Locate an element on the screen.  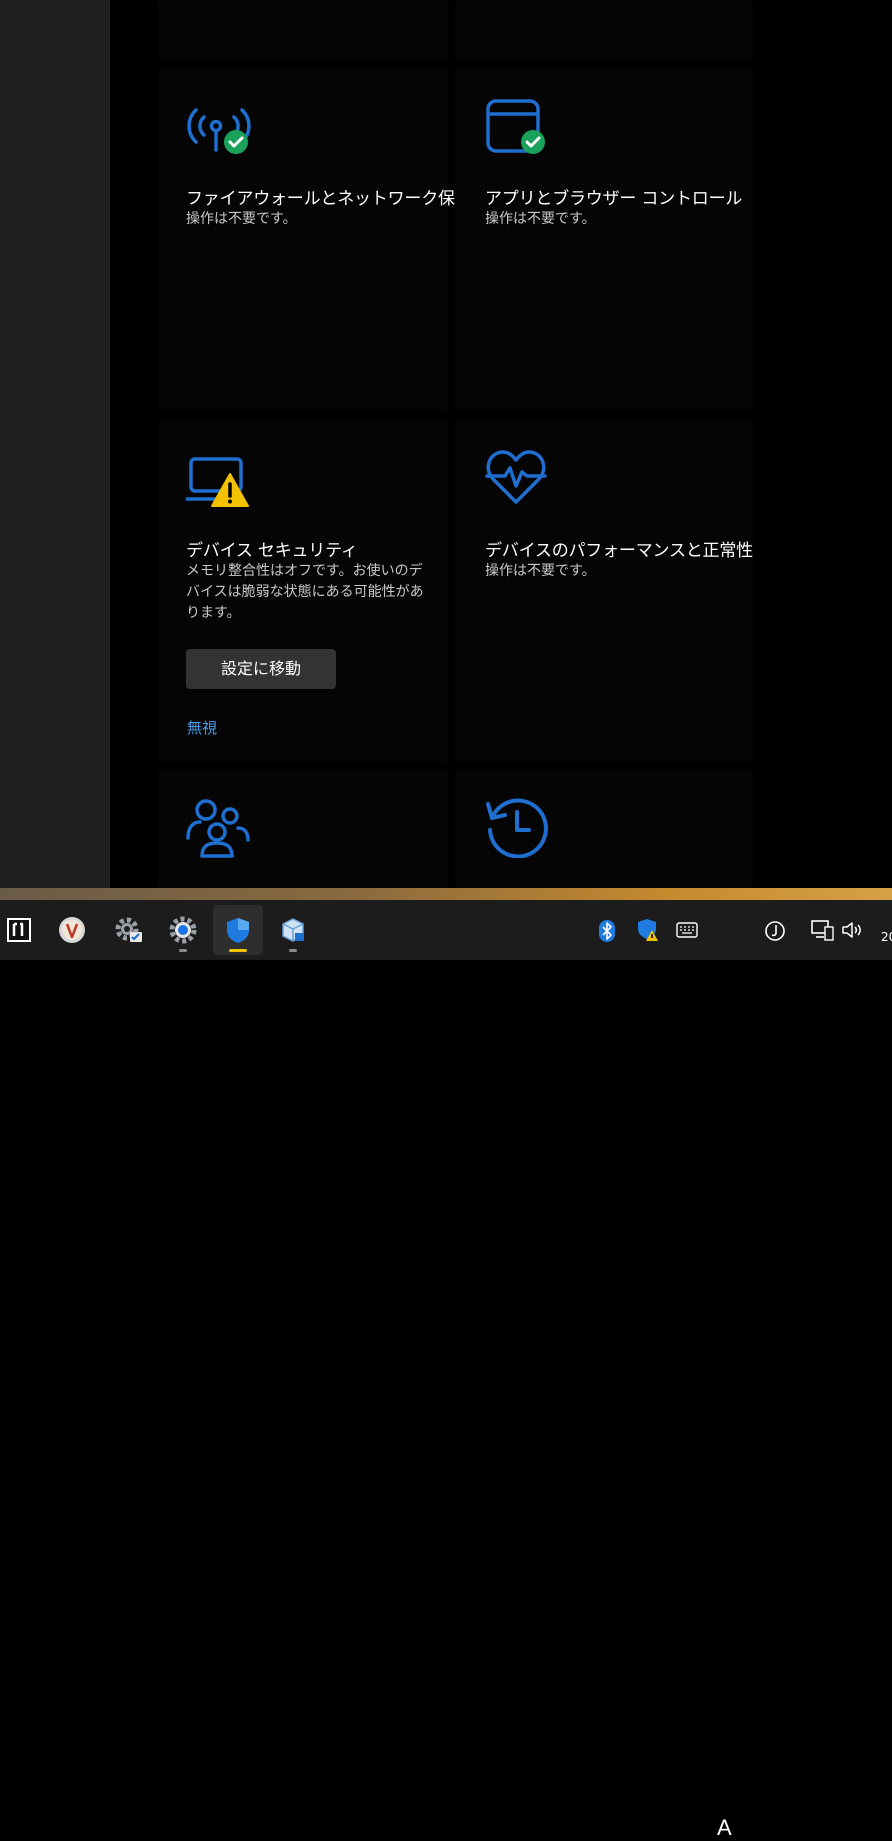
ime-mode-indicator: A is located at coordinates (724, 1828).